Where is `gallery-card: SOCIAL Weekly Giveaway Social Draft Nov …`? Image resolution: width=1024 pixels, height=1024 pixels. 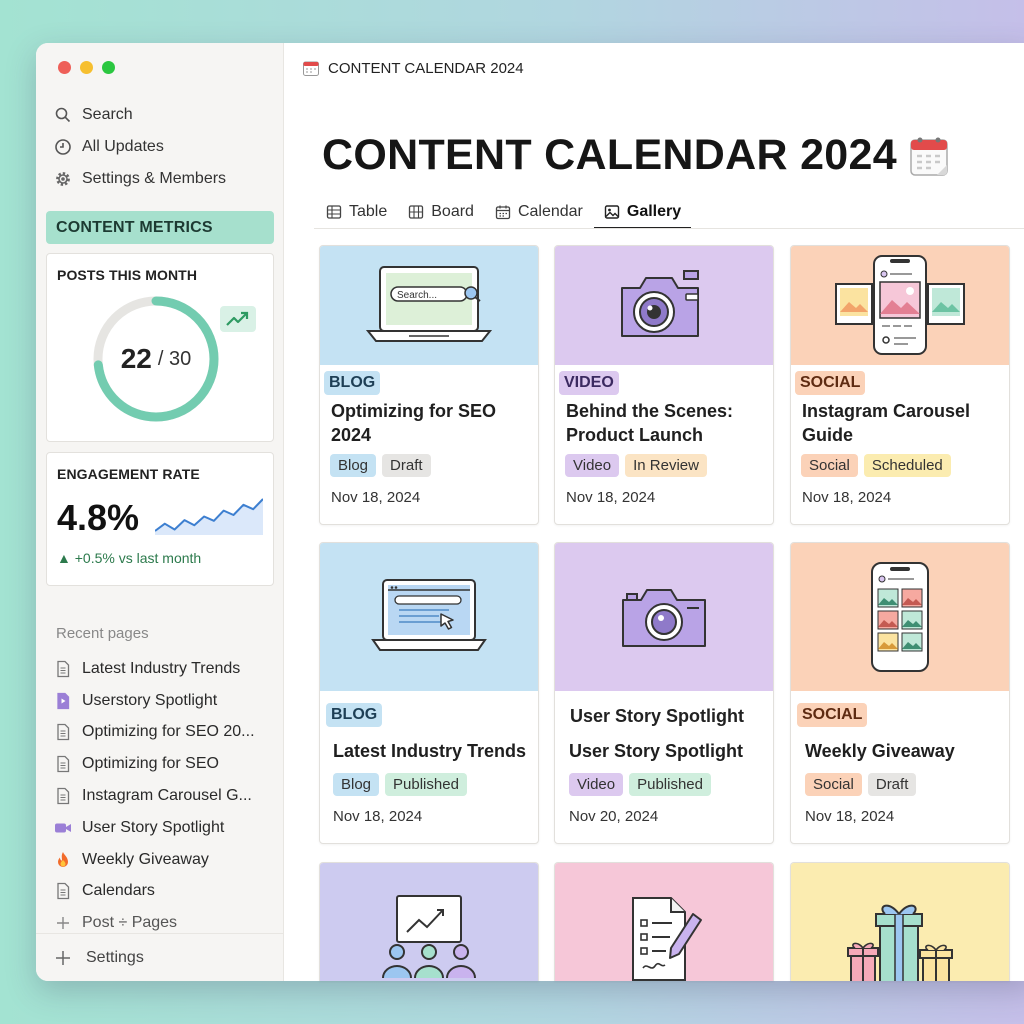
gallery-card: SOCIAL Weekly Giveaway Social Draft Nov … is located at coordinates (900, 693).